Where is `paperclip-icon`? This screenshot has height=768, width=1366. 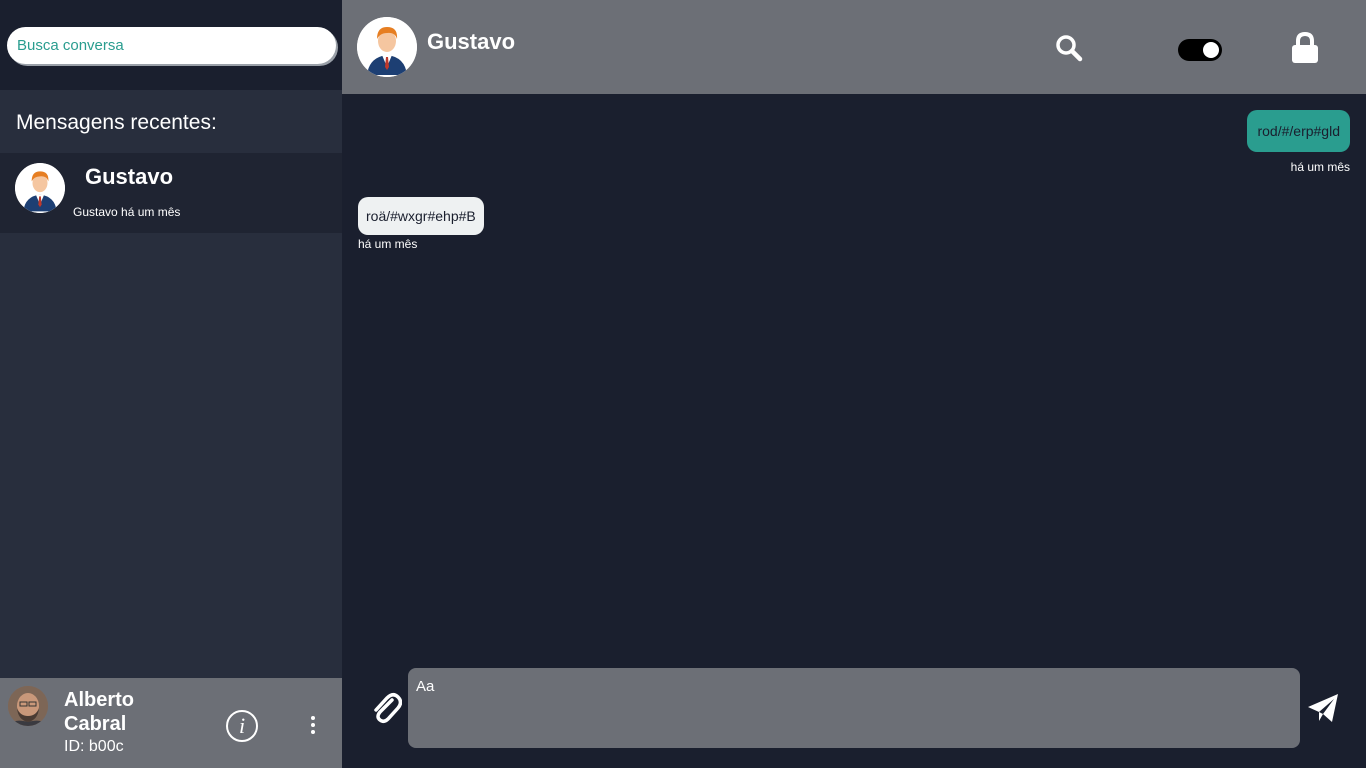
paperclip-icon is located at coordinates (386, 708).